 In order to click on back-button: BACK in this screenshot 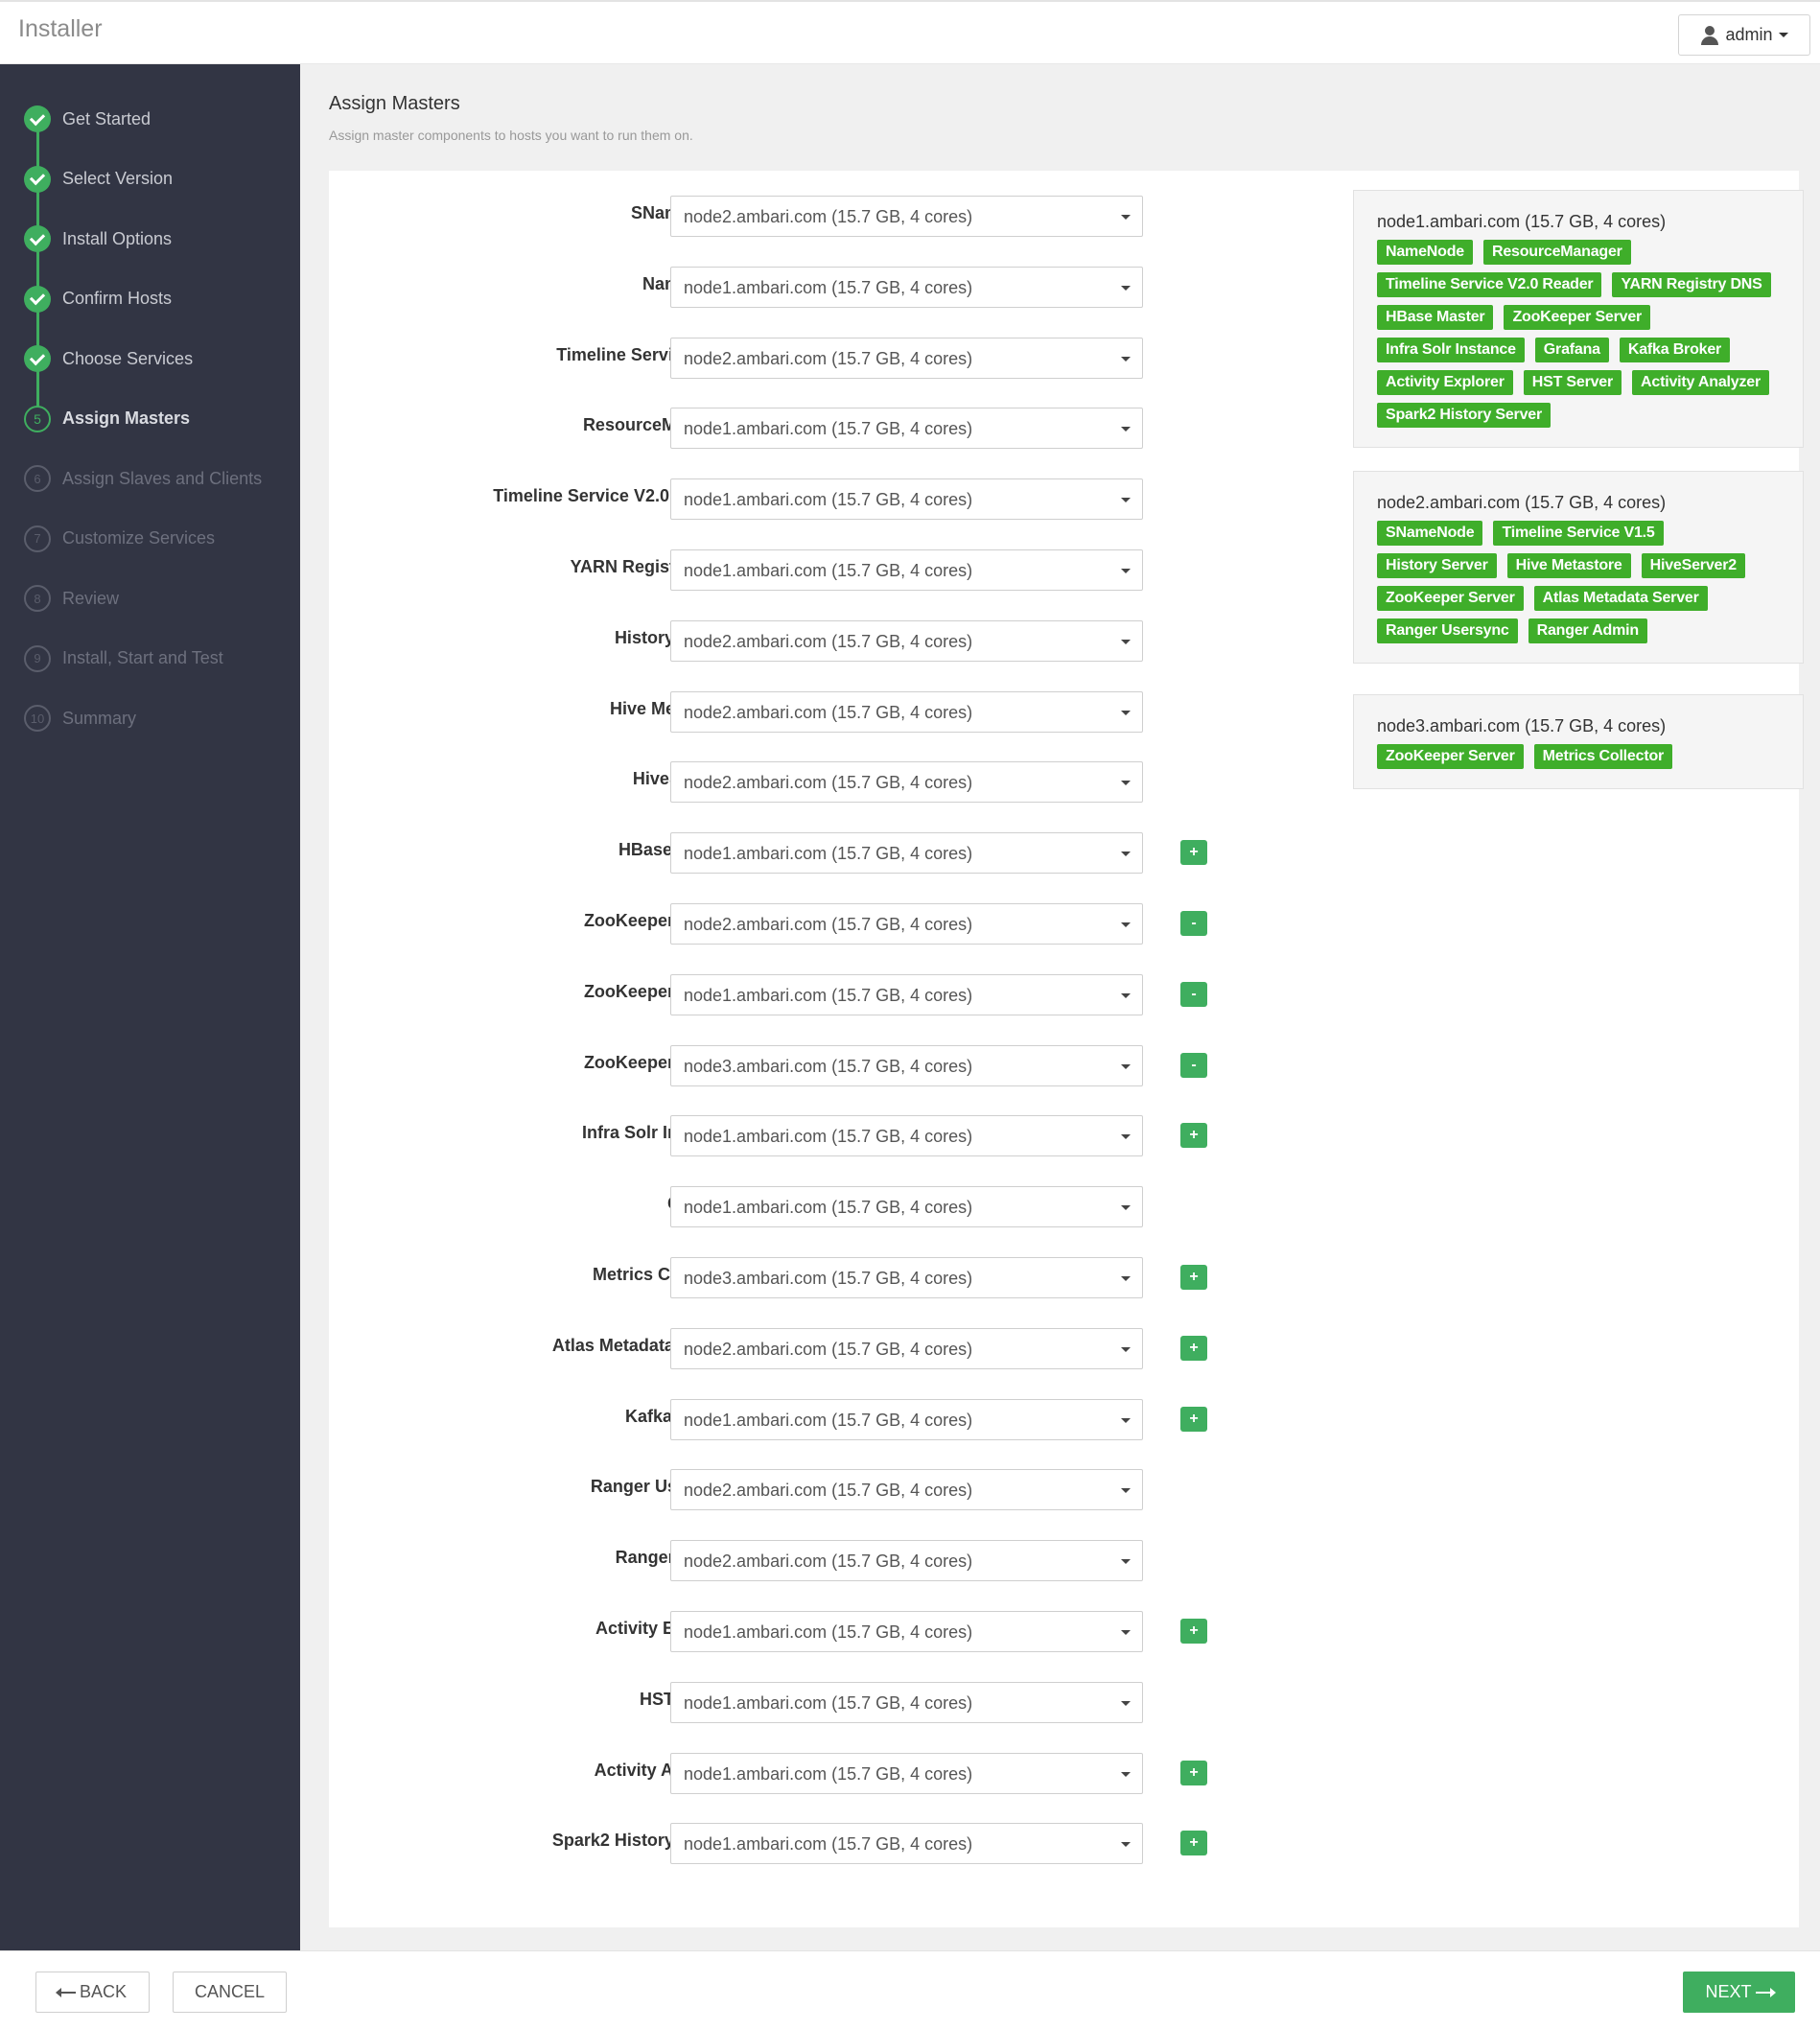, I will do `click(92, 1992)`.